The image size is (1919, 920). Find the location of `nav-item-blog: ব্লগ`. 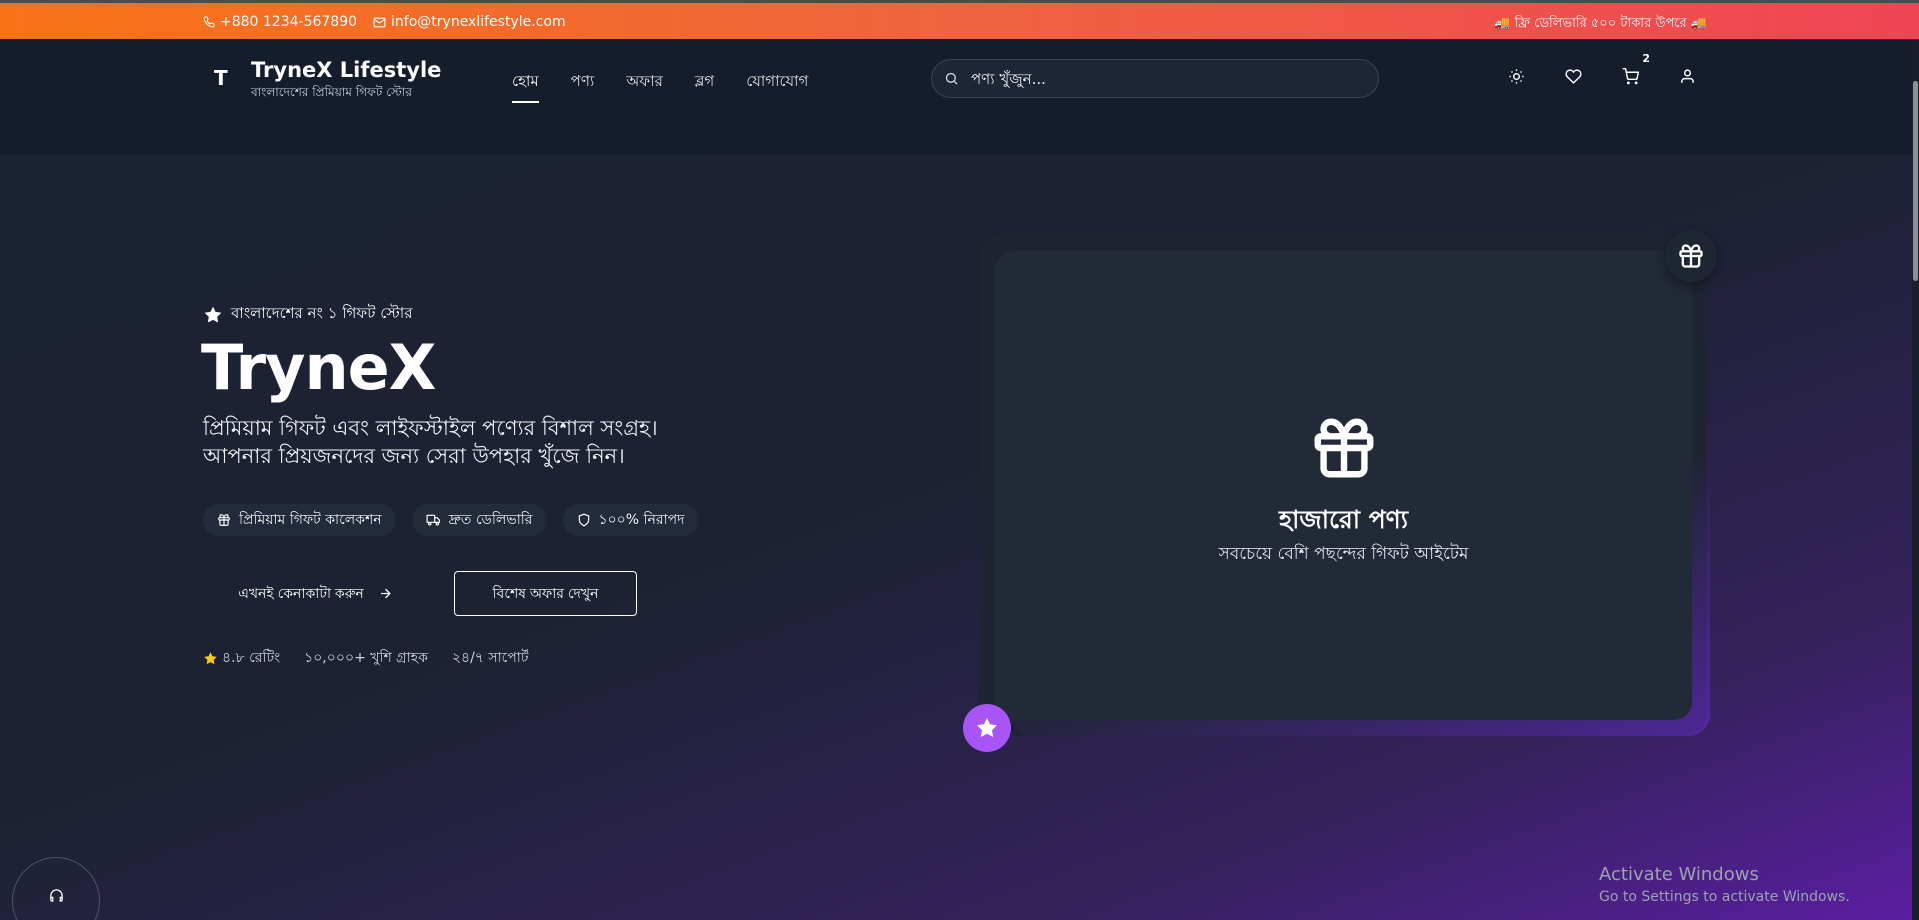

nav-item-blog: ব্লগ is located at coordinates (704, 86).